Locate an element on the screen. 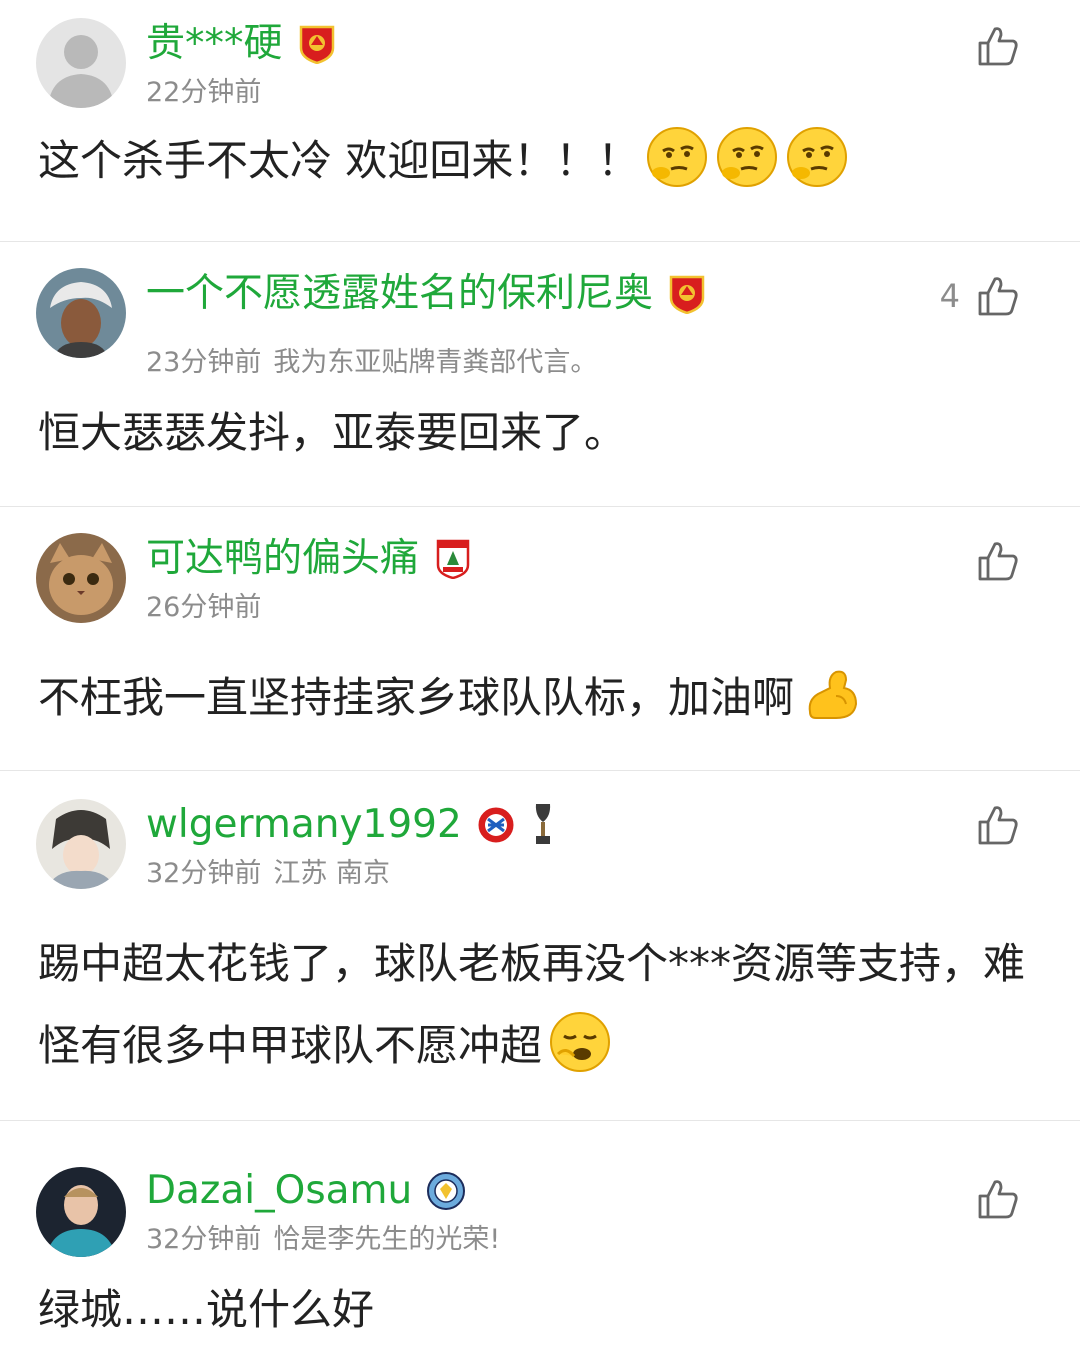 This screenshot has width=1080, height=1362. like-count: 4 is located at coordinates (949, 296).